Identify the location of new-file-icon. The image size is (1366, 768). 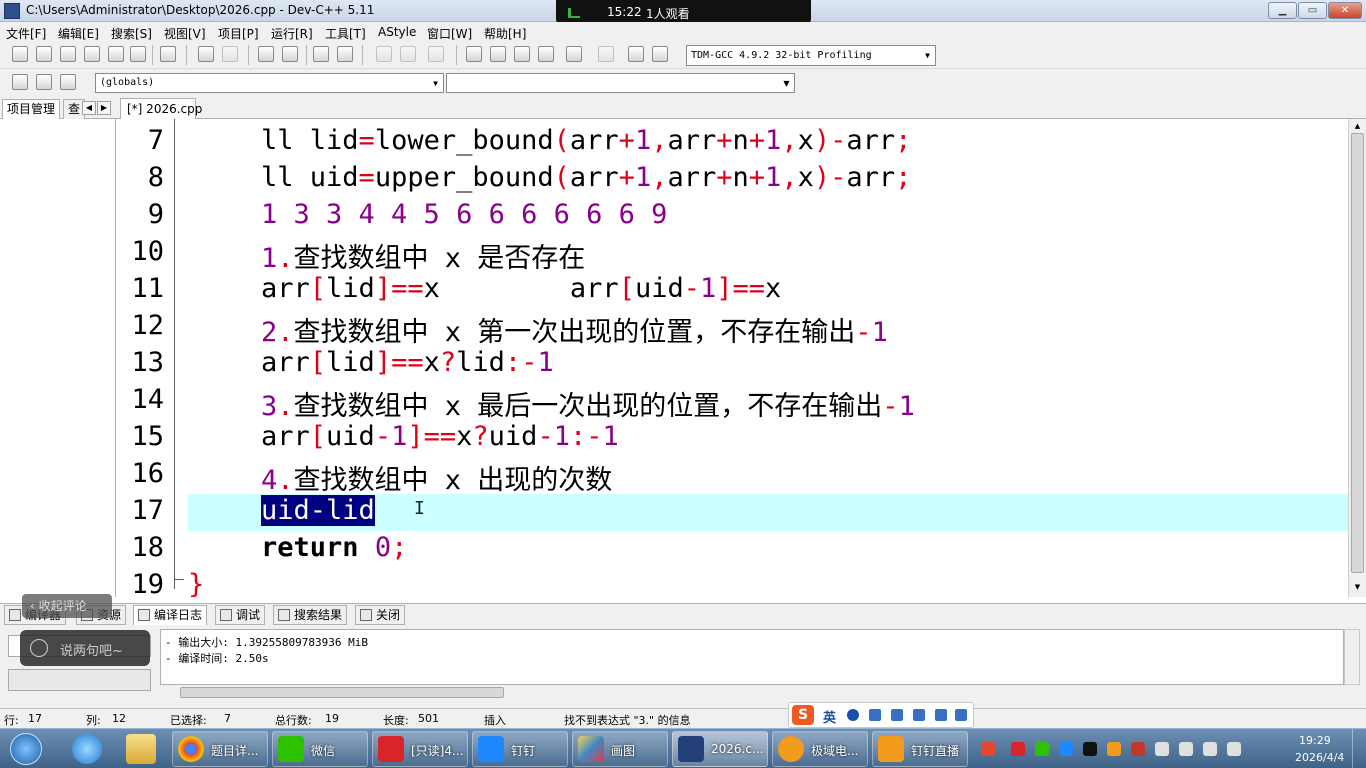
(20, 54).